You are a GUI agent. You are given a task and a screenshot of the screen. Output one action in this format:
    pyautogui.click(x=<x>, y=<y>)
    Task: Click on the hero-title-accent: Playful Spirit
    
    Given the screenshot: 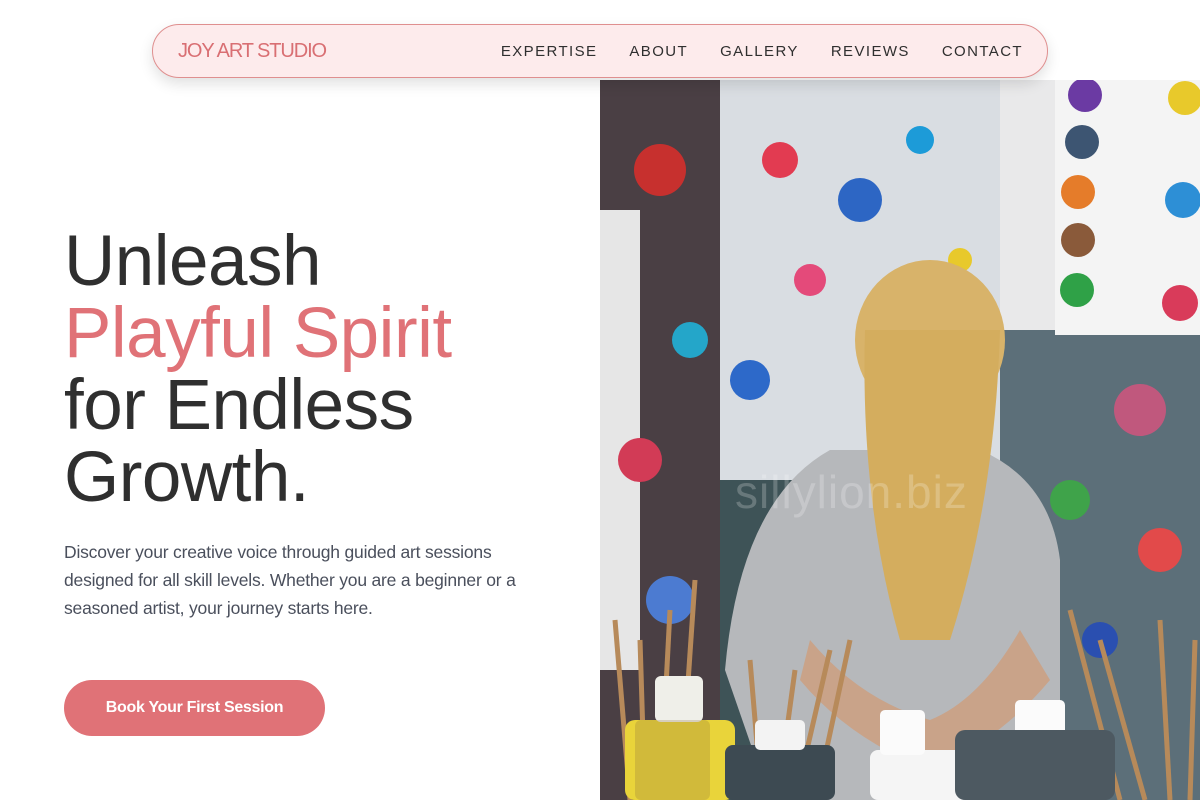 What is the action you would take?
    pyautogui.click(x=258, y=333)
    